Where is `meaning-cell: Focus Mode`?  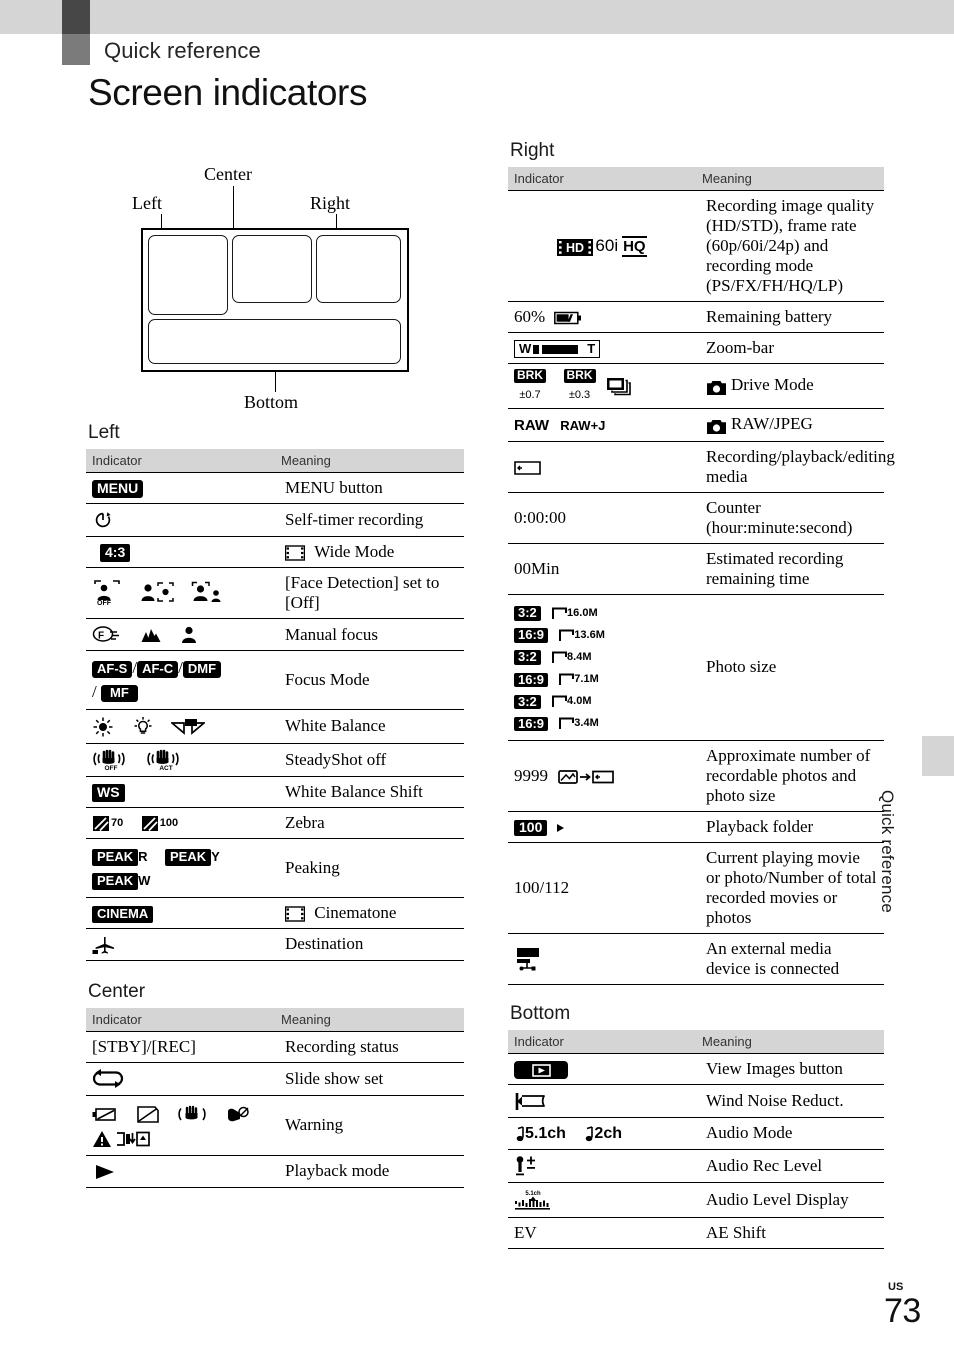 meaning-cell: Focus Mode is located at coordinates (369, 680).